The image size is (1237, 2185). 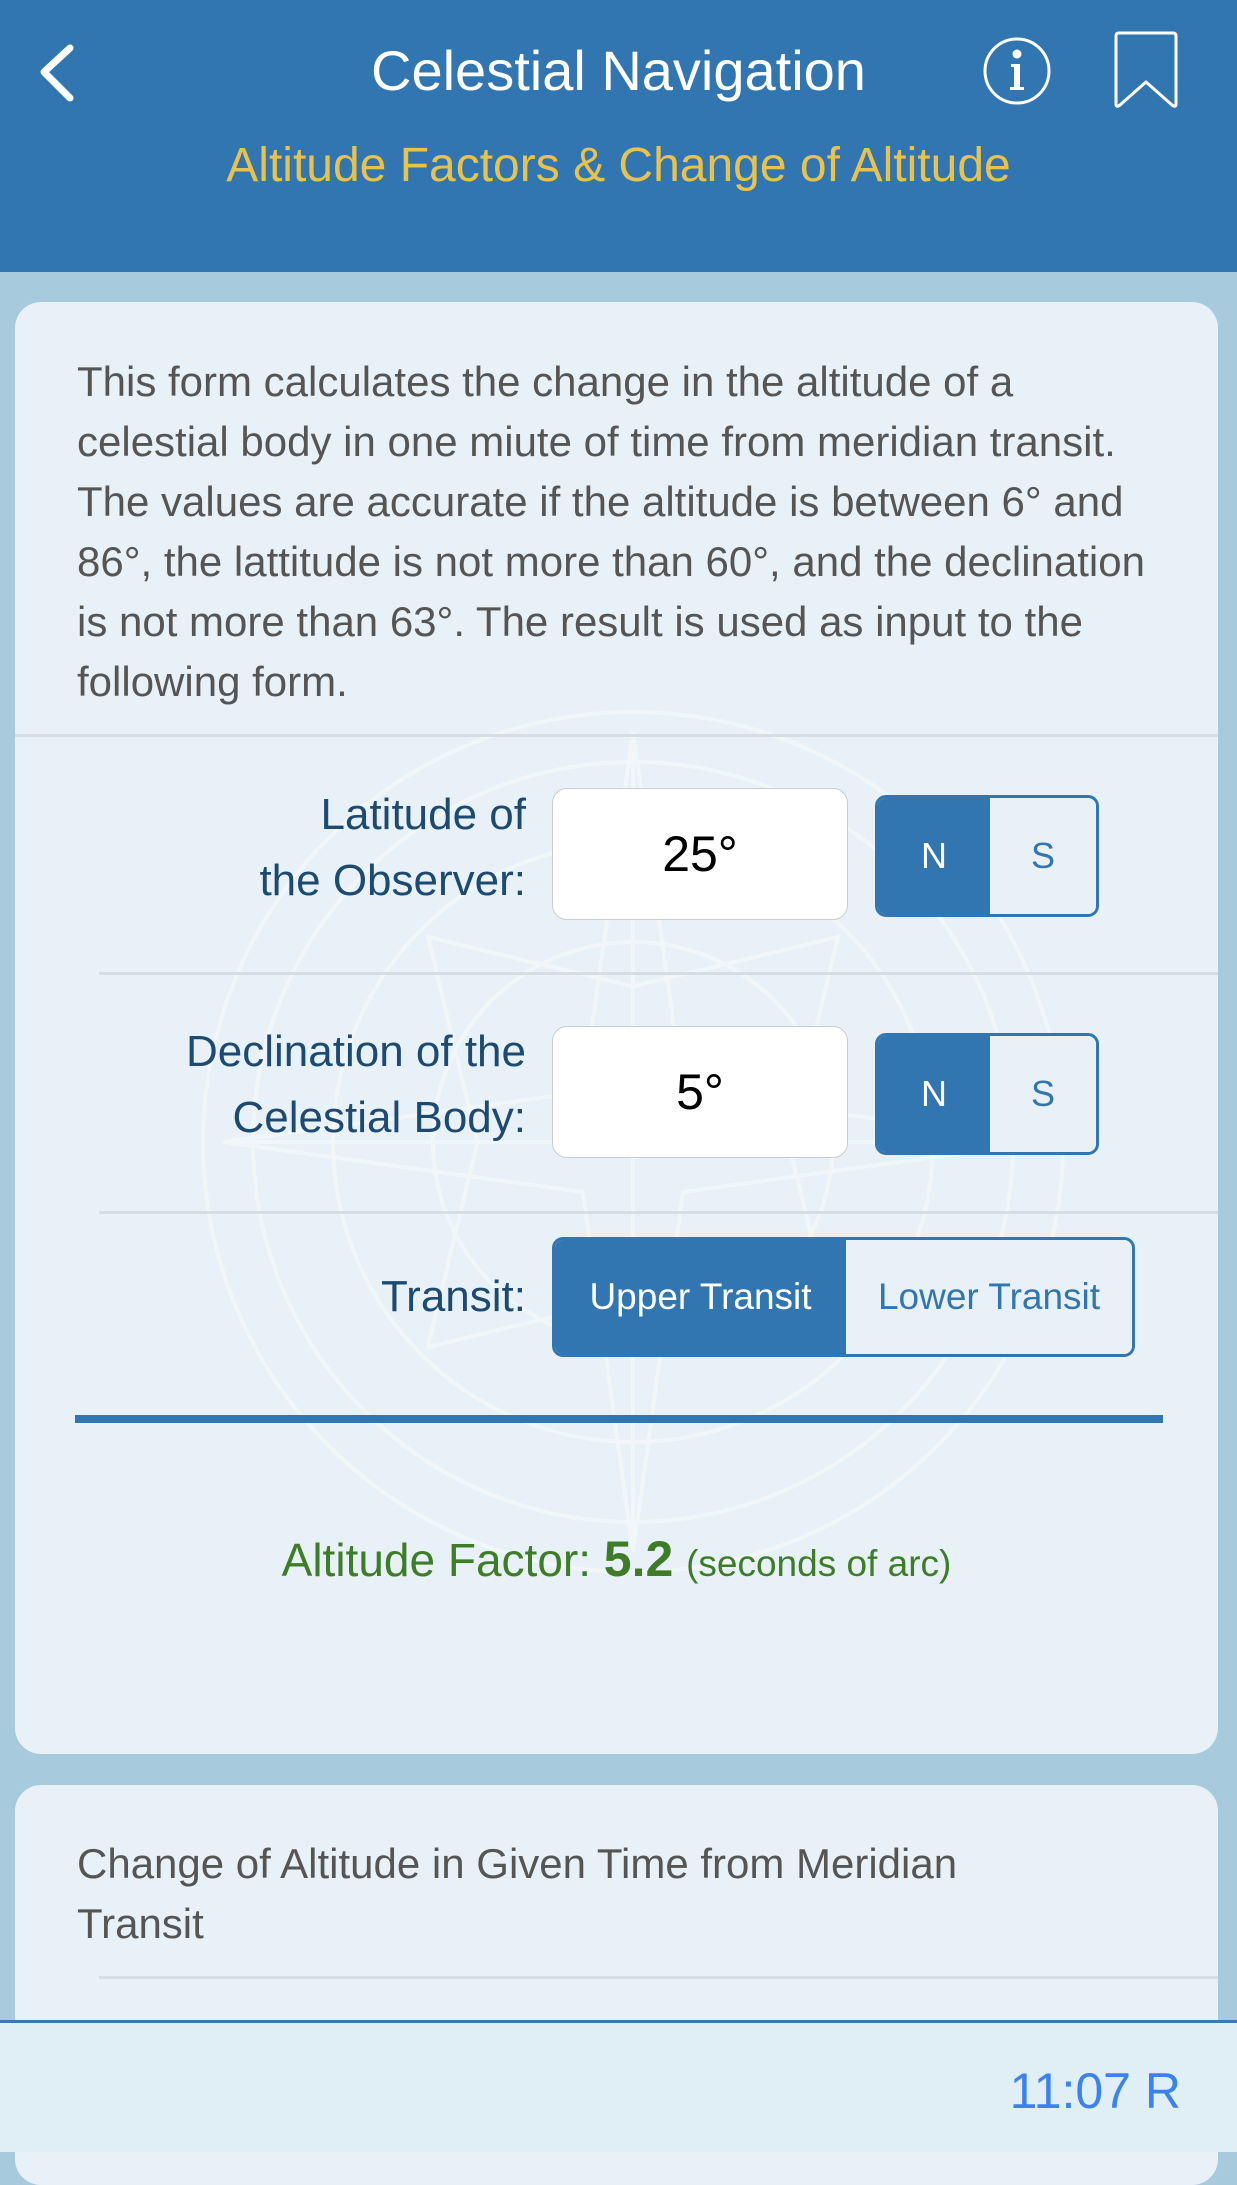 What do you see at coordinates (1095, 2091) in the screenshot?
I see `time-readout: 11:07 R` at bounding box center [1095, 2091].